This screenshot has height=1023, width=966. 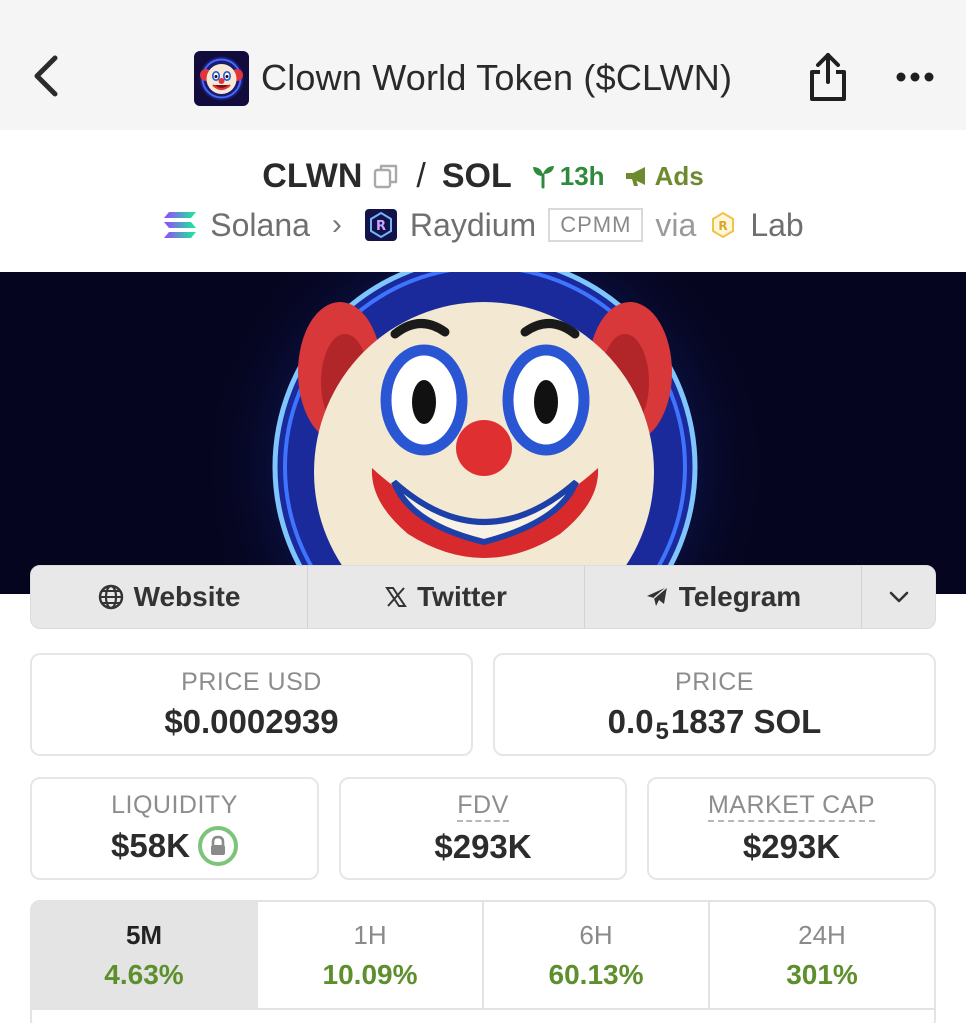 What do you see at coordinates (630, 721) in the screenshot?
I see `price-native-prefix: 0.0` at bounding box center [630, 721].